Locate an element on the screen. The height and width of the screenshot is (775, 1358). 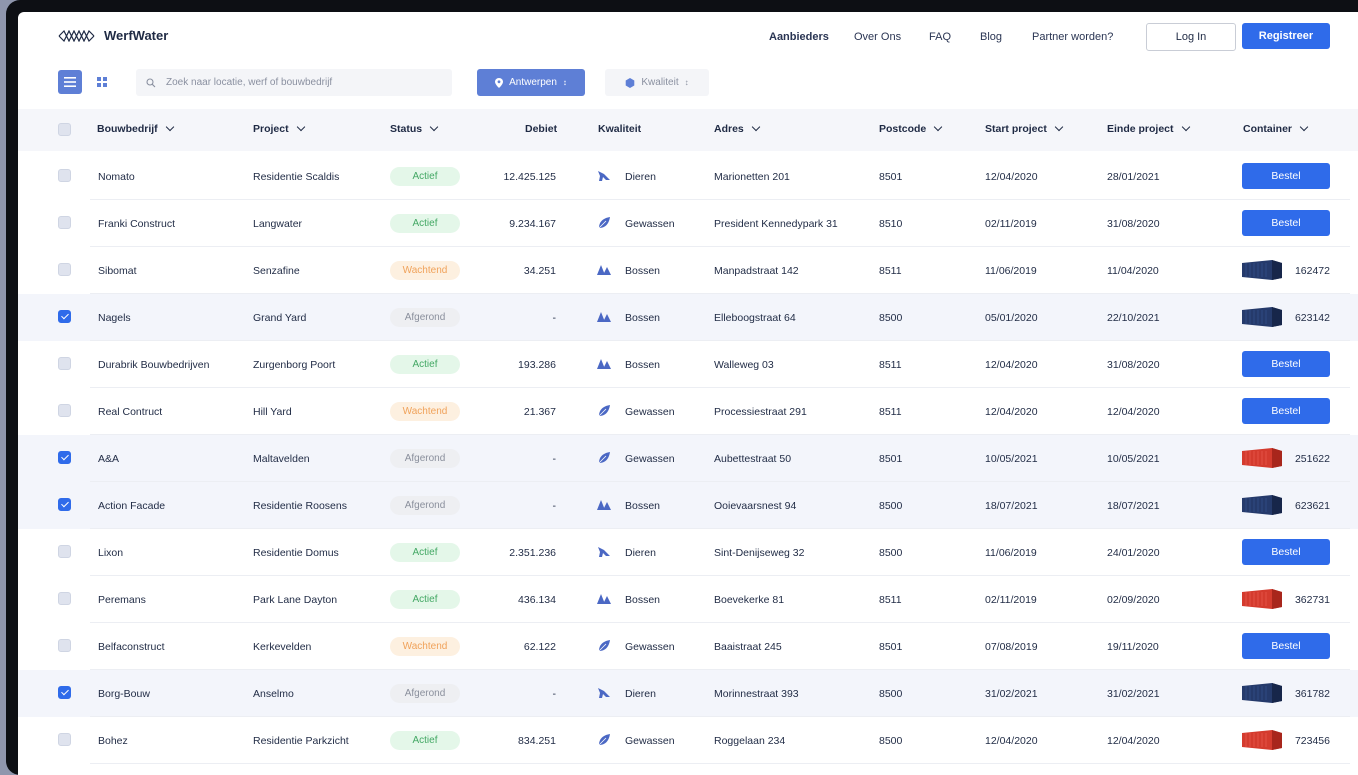
cell-end-project: 24/01/2020 is located at coordinates (1133, 553).